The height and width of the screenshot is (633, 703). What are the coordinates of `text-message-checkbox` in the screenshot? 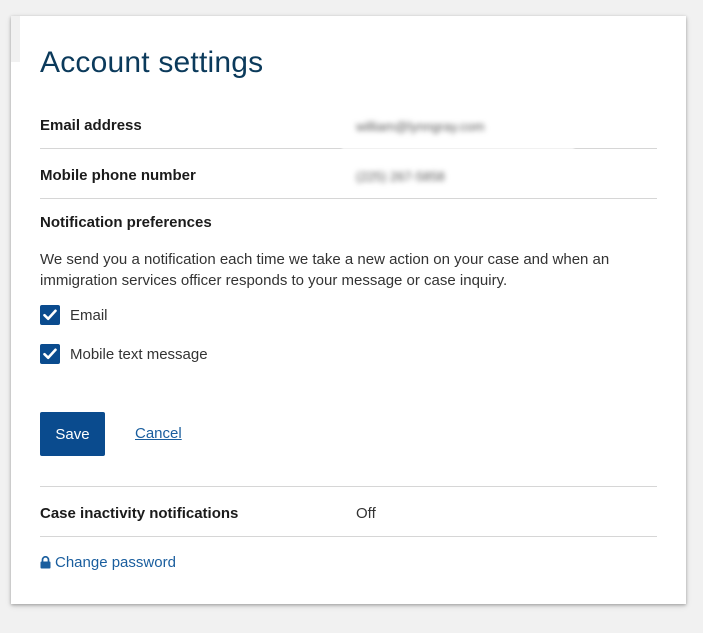 It's located at (50, 354).